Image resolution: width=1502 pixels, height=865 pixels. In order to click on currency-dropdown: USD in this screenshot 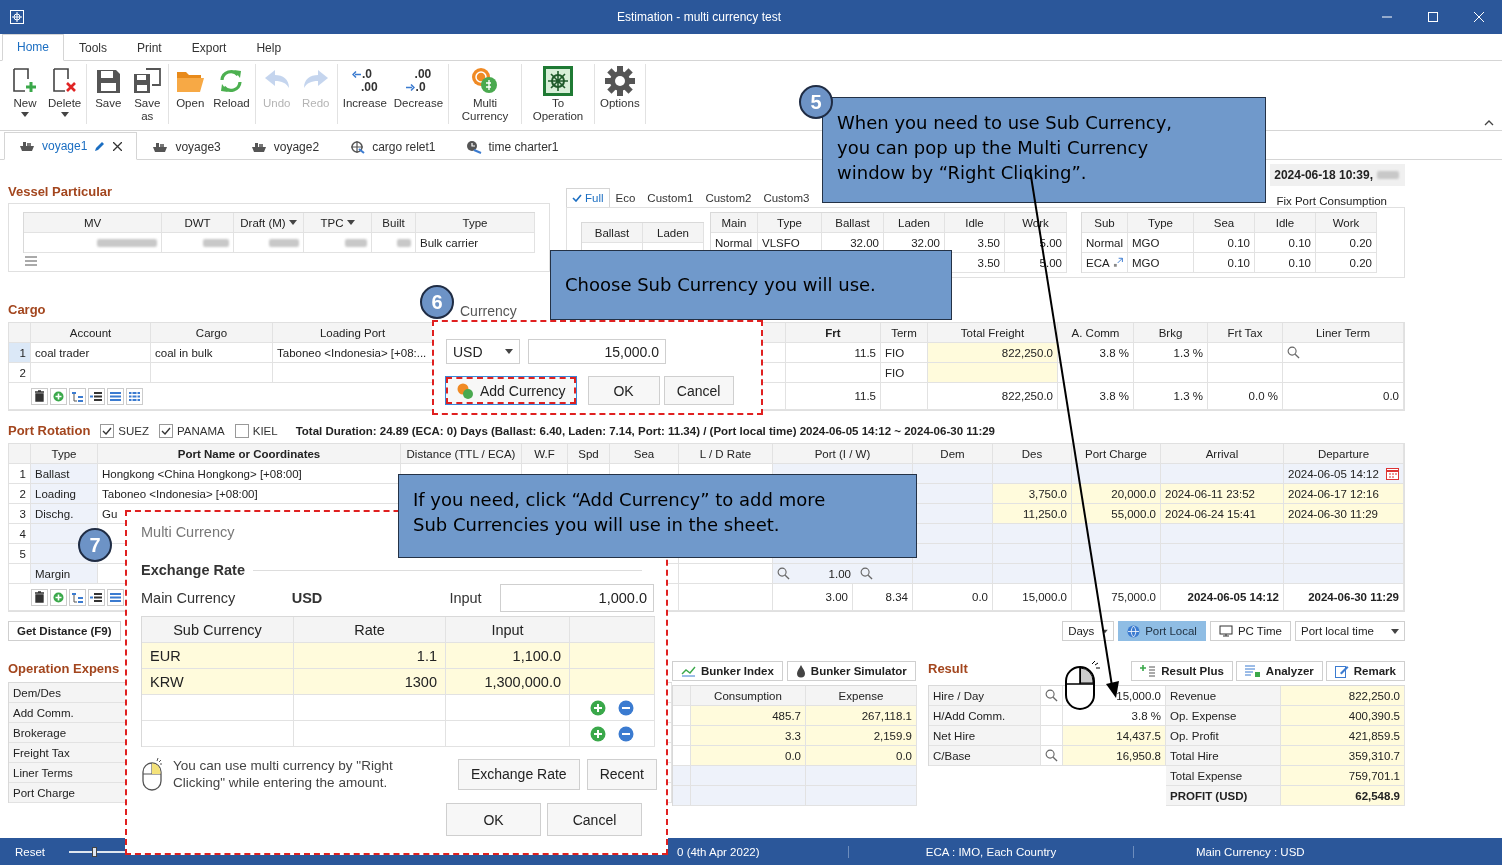, I will do `click(483, 351)`.